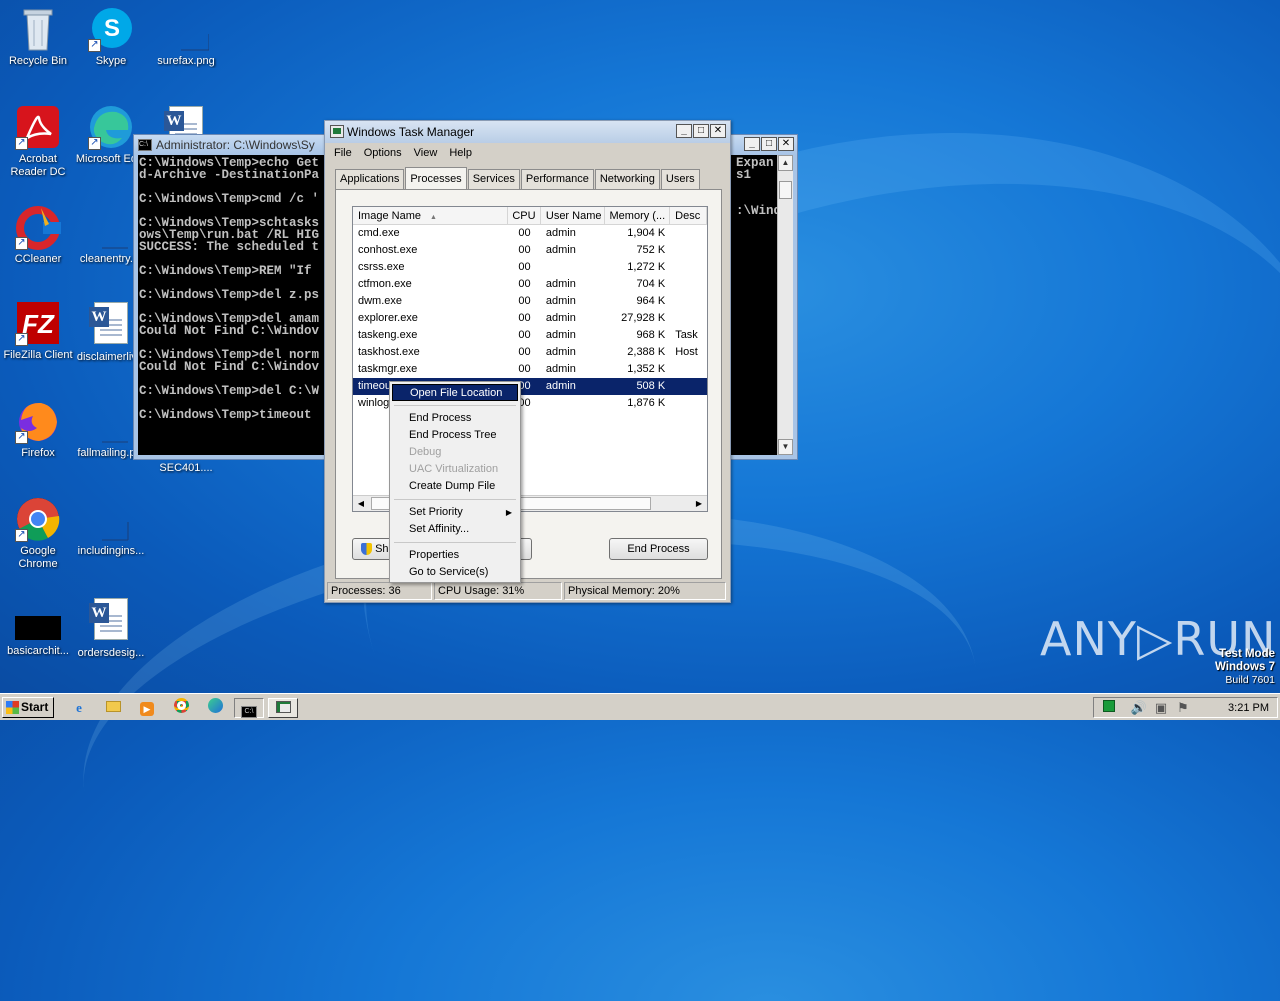  I want to click on column-user-name: User Name, so click(573, 215).